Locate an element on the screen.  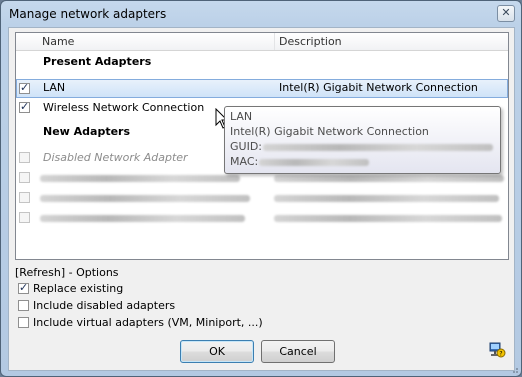
column-header-description: Description is located at coordinates (310, 41).